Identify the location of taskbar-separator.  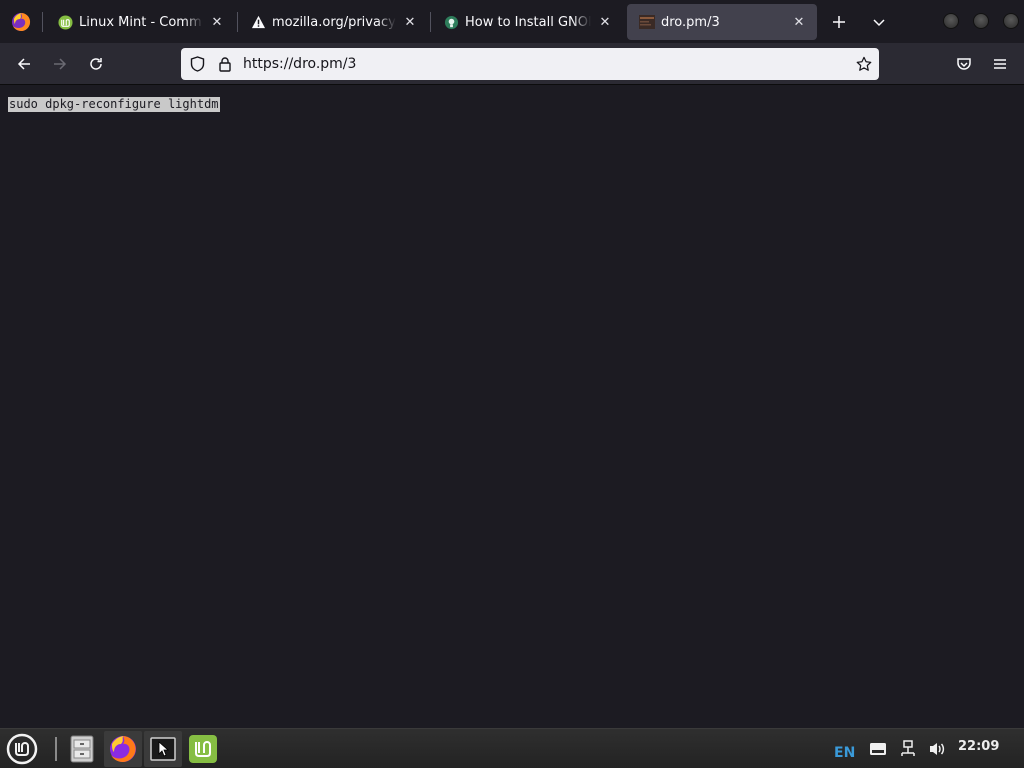
(56, 749).